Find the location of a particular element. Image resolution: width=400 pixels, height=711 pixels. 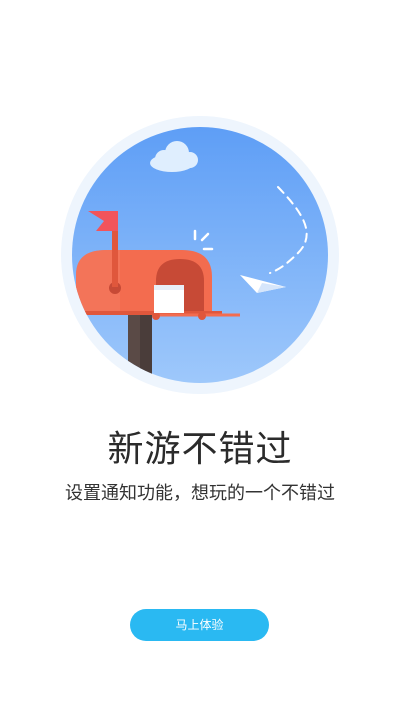

page-subtitle: 设置通知功能，想玩的一个不错过 is located at coordinates (200, 493).